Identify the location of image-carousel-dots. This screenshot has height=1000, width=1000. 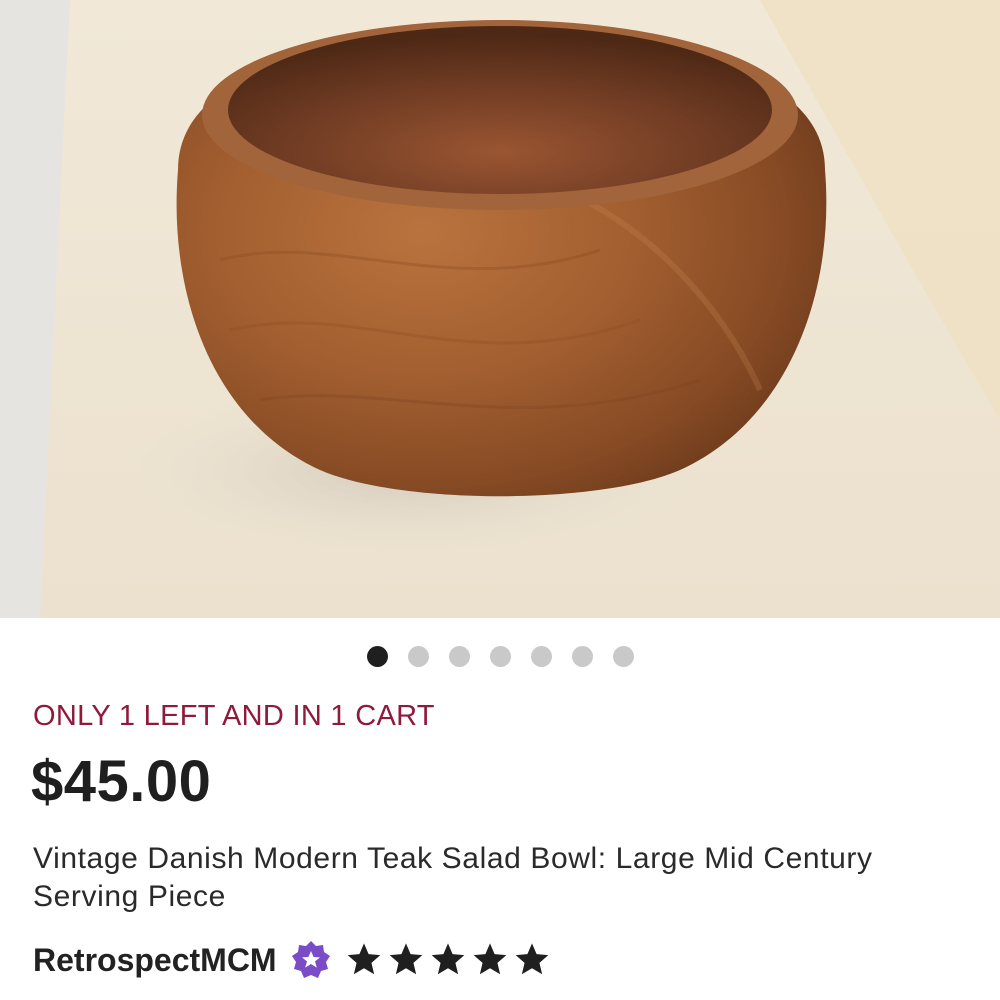
(500, 656).